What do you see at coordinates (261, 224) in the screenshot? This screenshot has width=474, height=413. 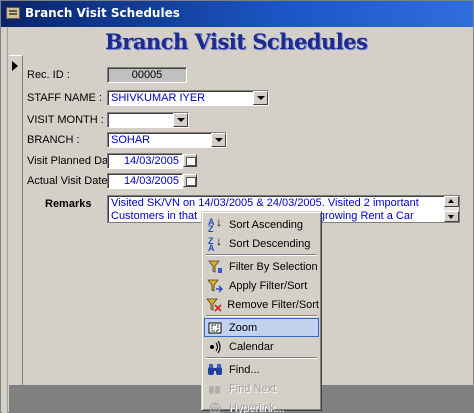 I see `menu-item-sort-ascending: A Z ↓ Sort Ascending` at bounding box center [261, 224].